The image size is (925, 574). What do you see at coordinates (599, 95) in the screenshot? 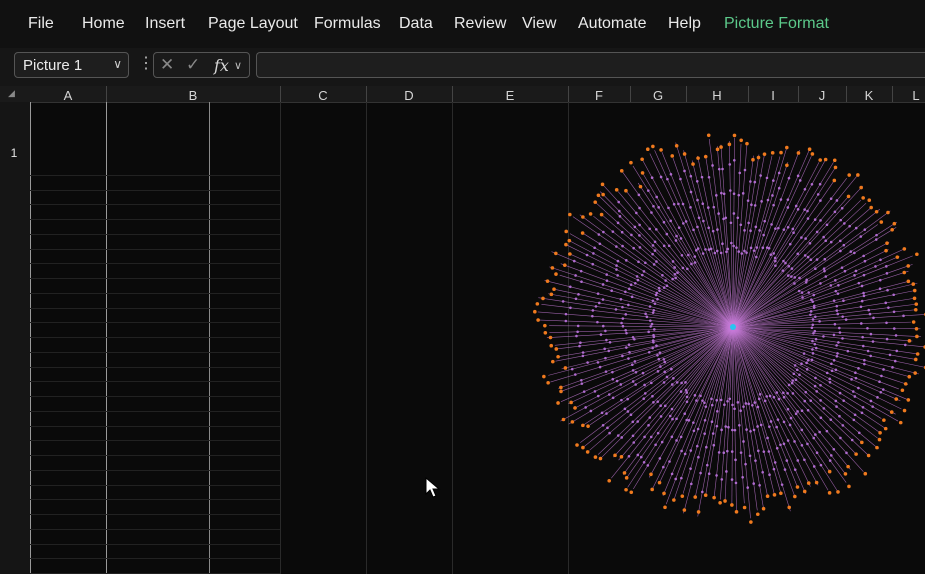
I see `column-header-f: F` at bounding box center [599, 95].